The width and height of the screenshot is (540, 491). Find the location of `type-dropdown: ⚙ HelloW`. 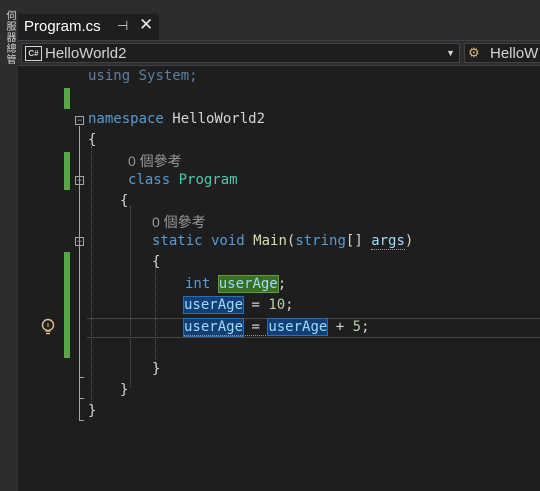

type-dropdown: ⚙ HelloW is located at coordinates (502, 53).